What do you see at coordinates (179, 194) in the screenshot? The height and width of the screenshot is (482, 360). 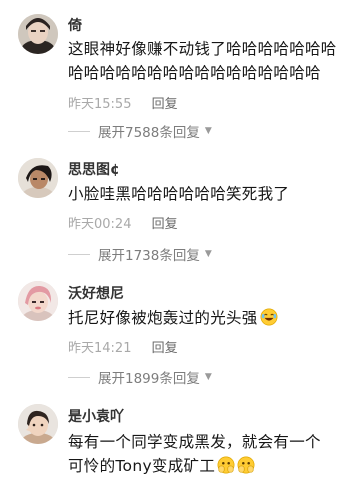 I see `comment-text: 小脸哇黑哈哈哈哈哈哈笑死我了` at bounding box center [179, 194].